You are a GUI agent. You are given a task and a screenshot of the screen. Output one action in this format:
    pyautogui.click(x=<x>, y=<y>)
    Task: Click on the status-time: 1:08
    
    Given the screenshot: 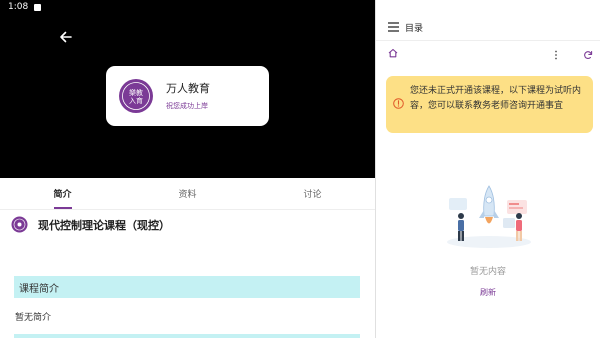 What is the action you would take?
    pyautogui.click(x=18, y=7)
    